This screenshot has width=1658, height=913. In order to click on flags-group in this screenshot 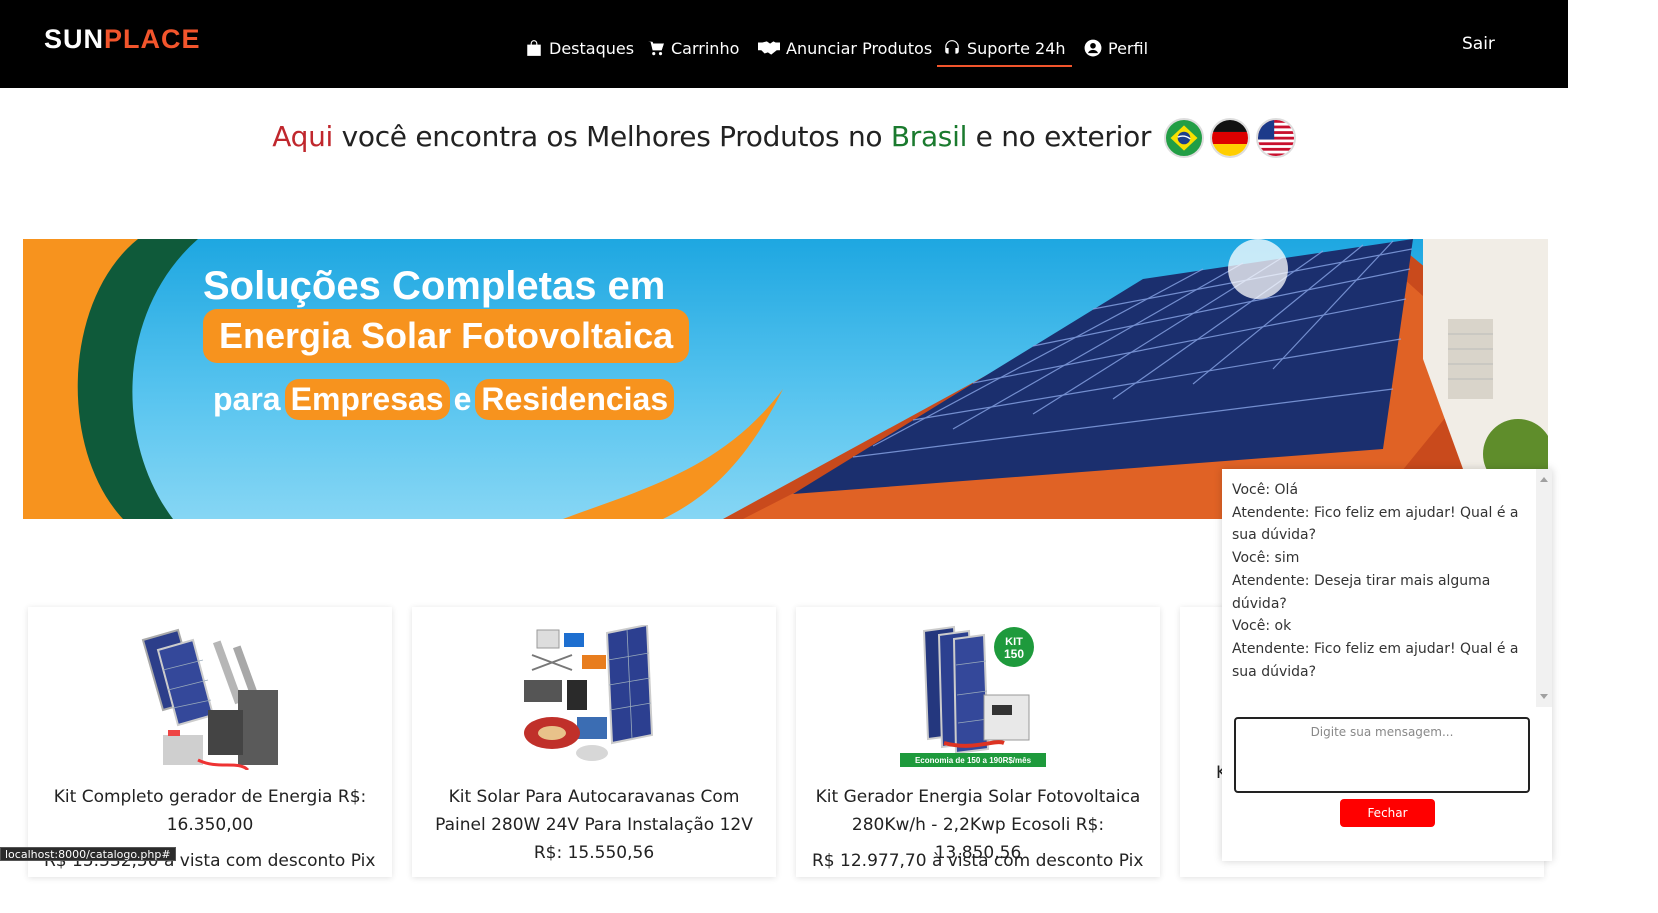, I will do `click(1229, 138)`.